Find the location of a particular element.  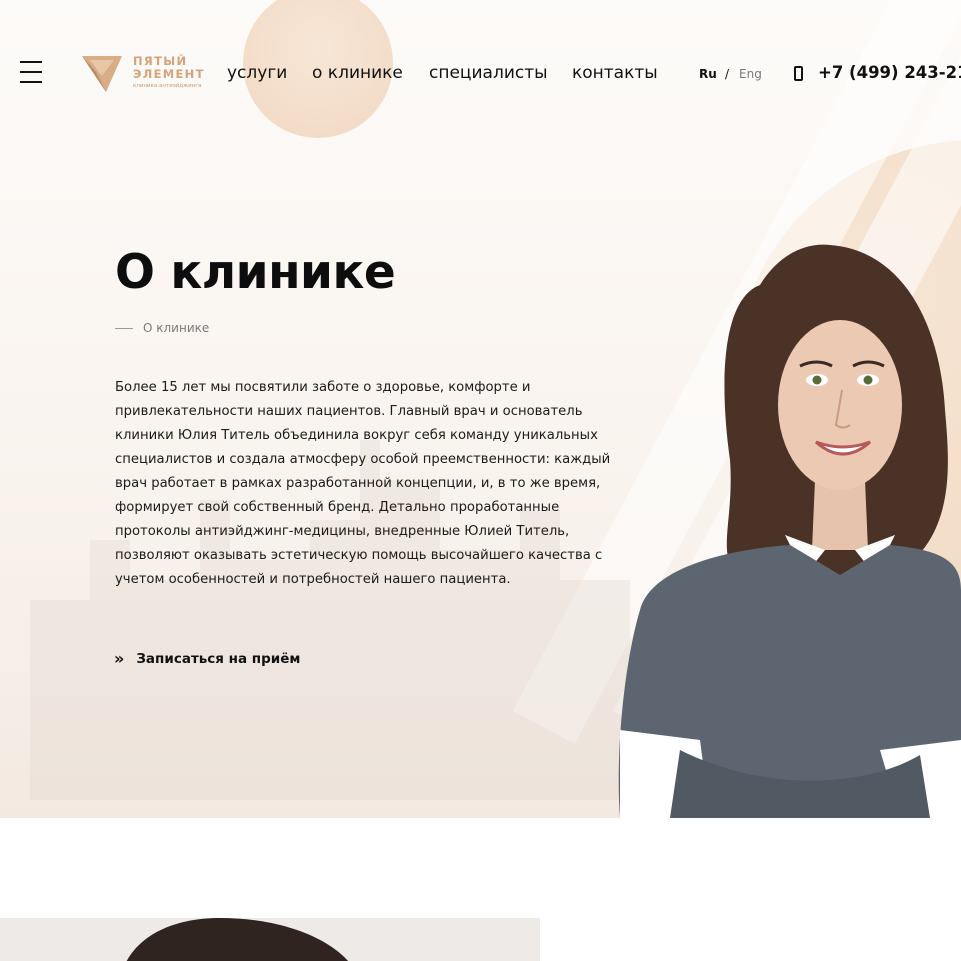

nav-item-contacts: контакты is located at coordinates (615, 73).